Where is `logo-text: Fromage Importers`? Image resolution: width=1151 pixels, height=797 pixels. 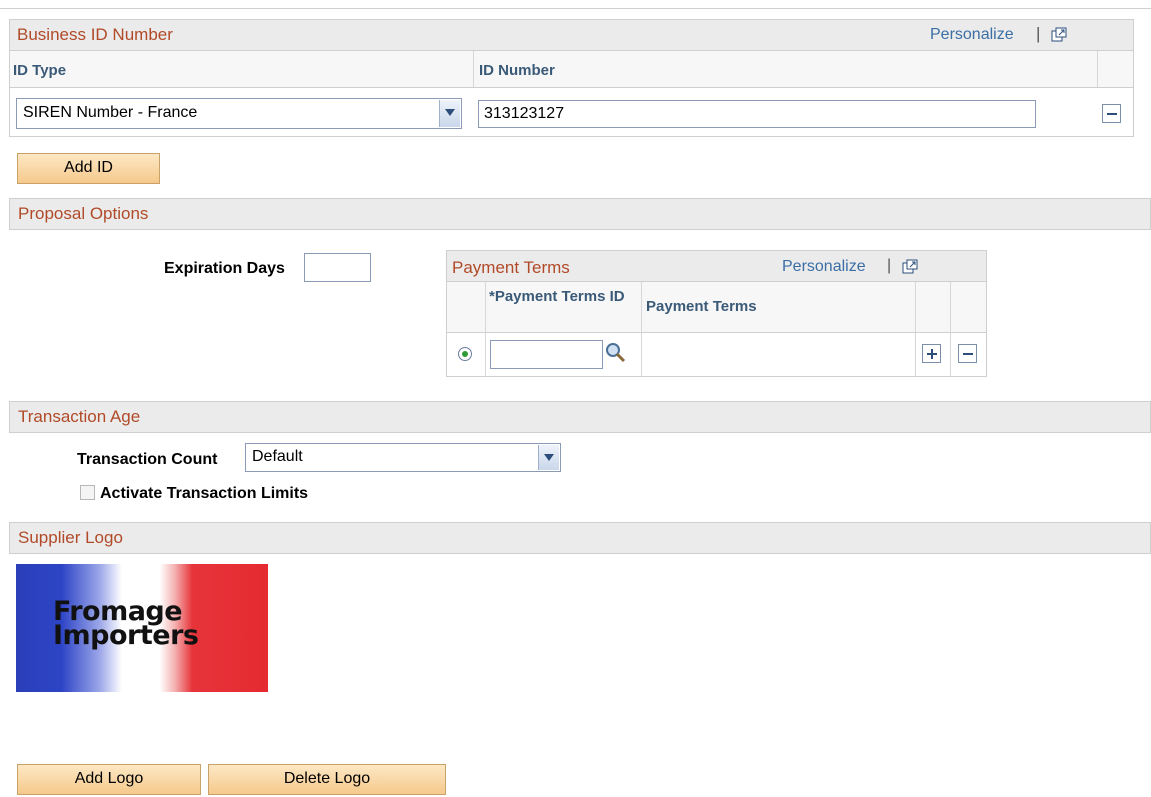
logo-text: Fromage Importers is located at coordinates (126, 624).